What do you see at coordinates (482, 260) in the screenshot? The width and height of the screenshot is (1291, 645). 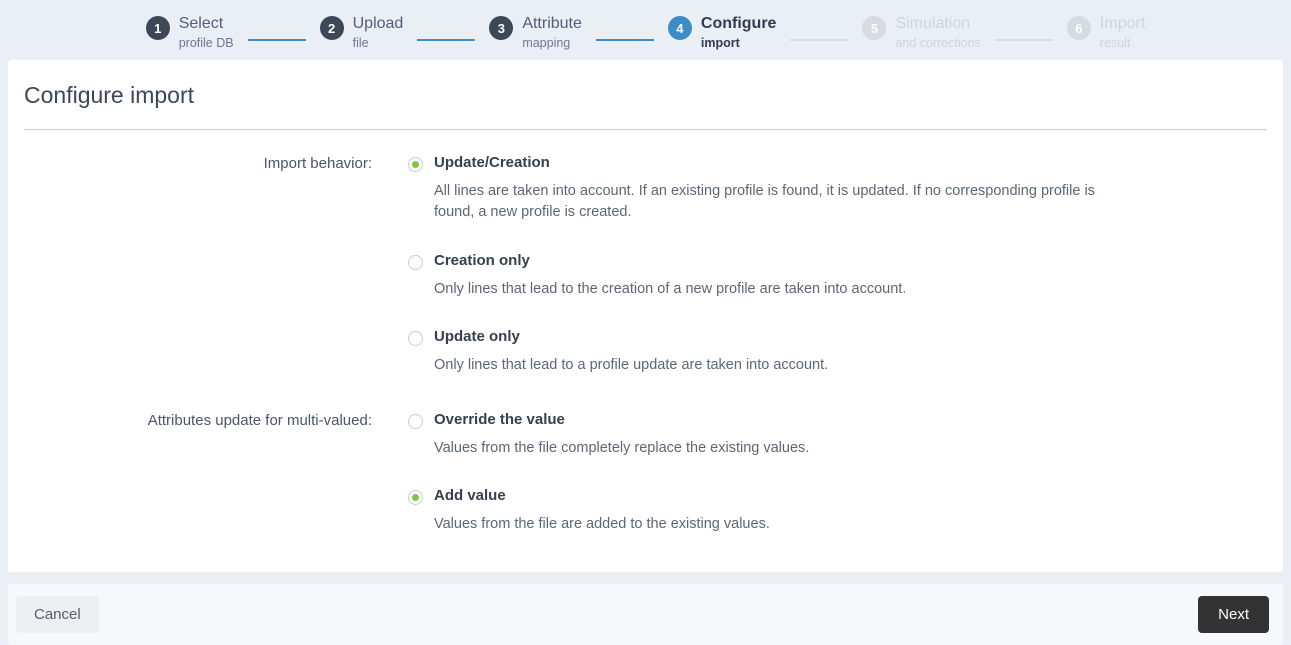 I see `option-label: Creation only` at bounding box center [482, 260].